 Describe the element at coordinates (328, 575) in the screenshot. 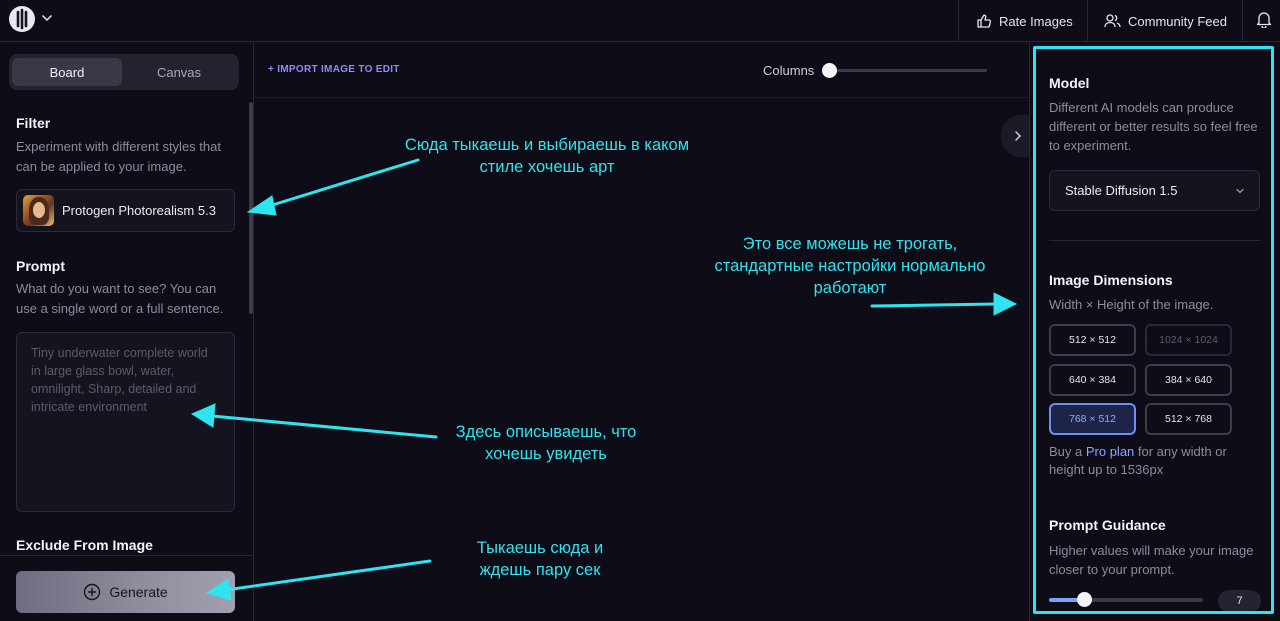

I see `arrow-to-generate` at that location.